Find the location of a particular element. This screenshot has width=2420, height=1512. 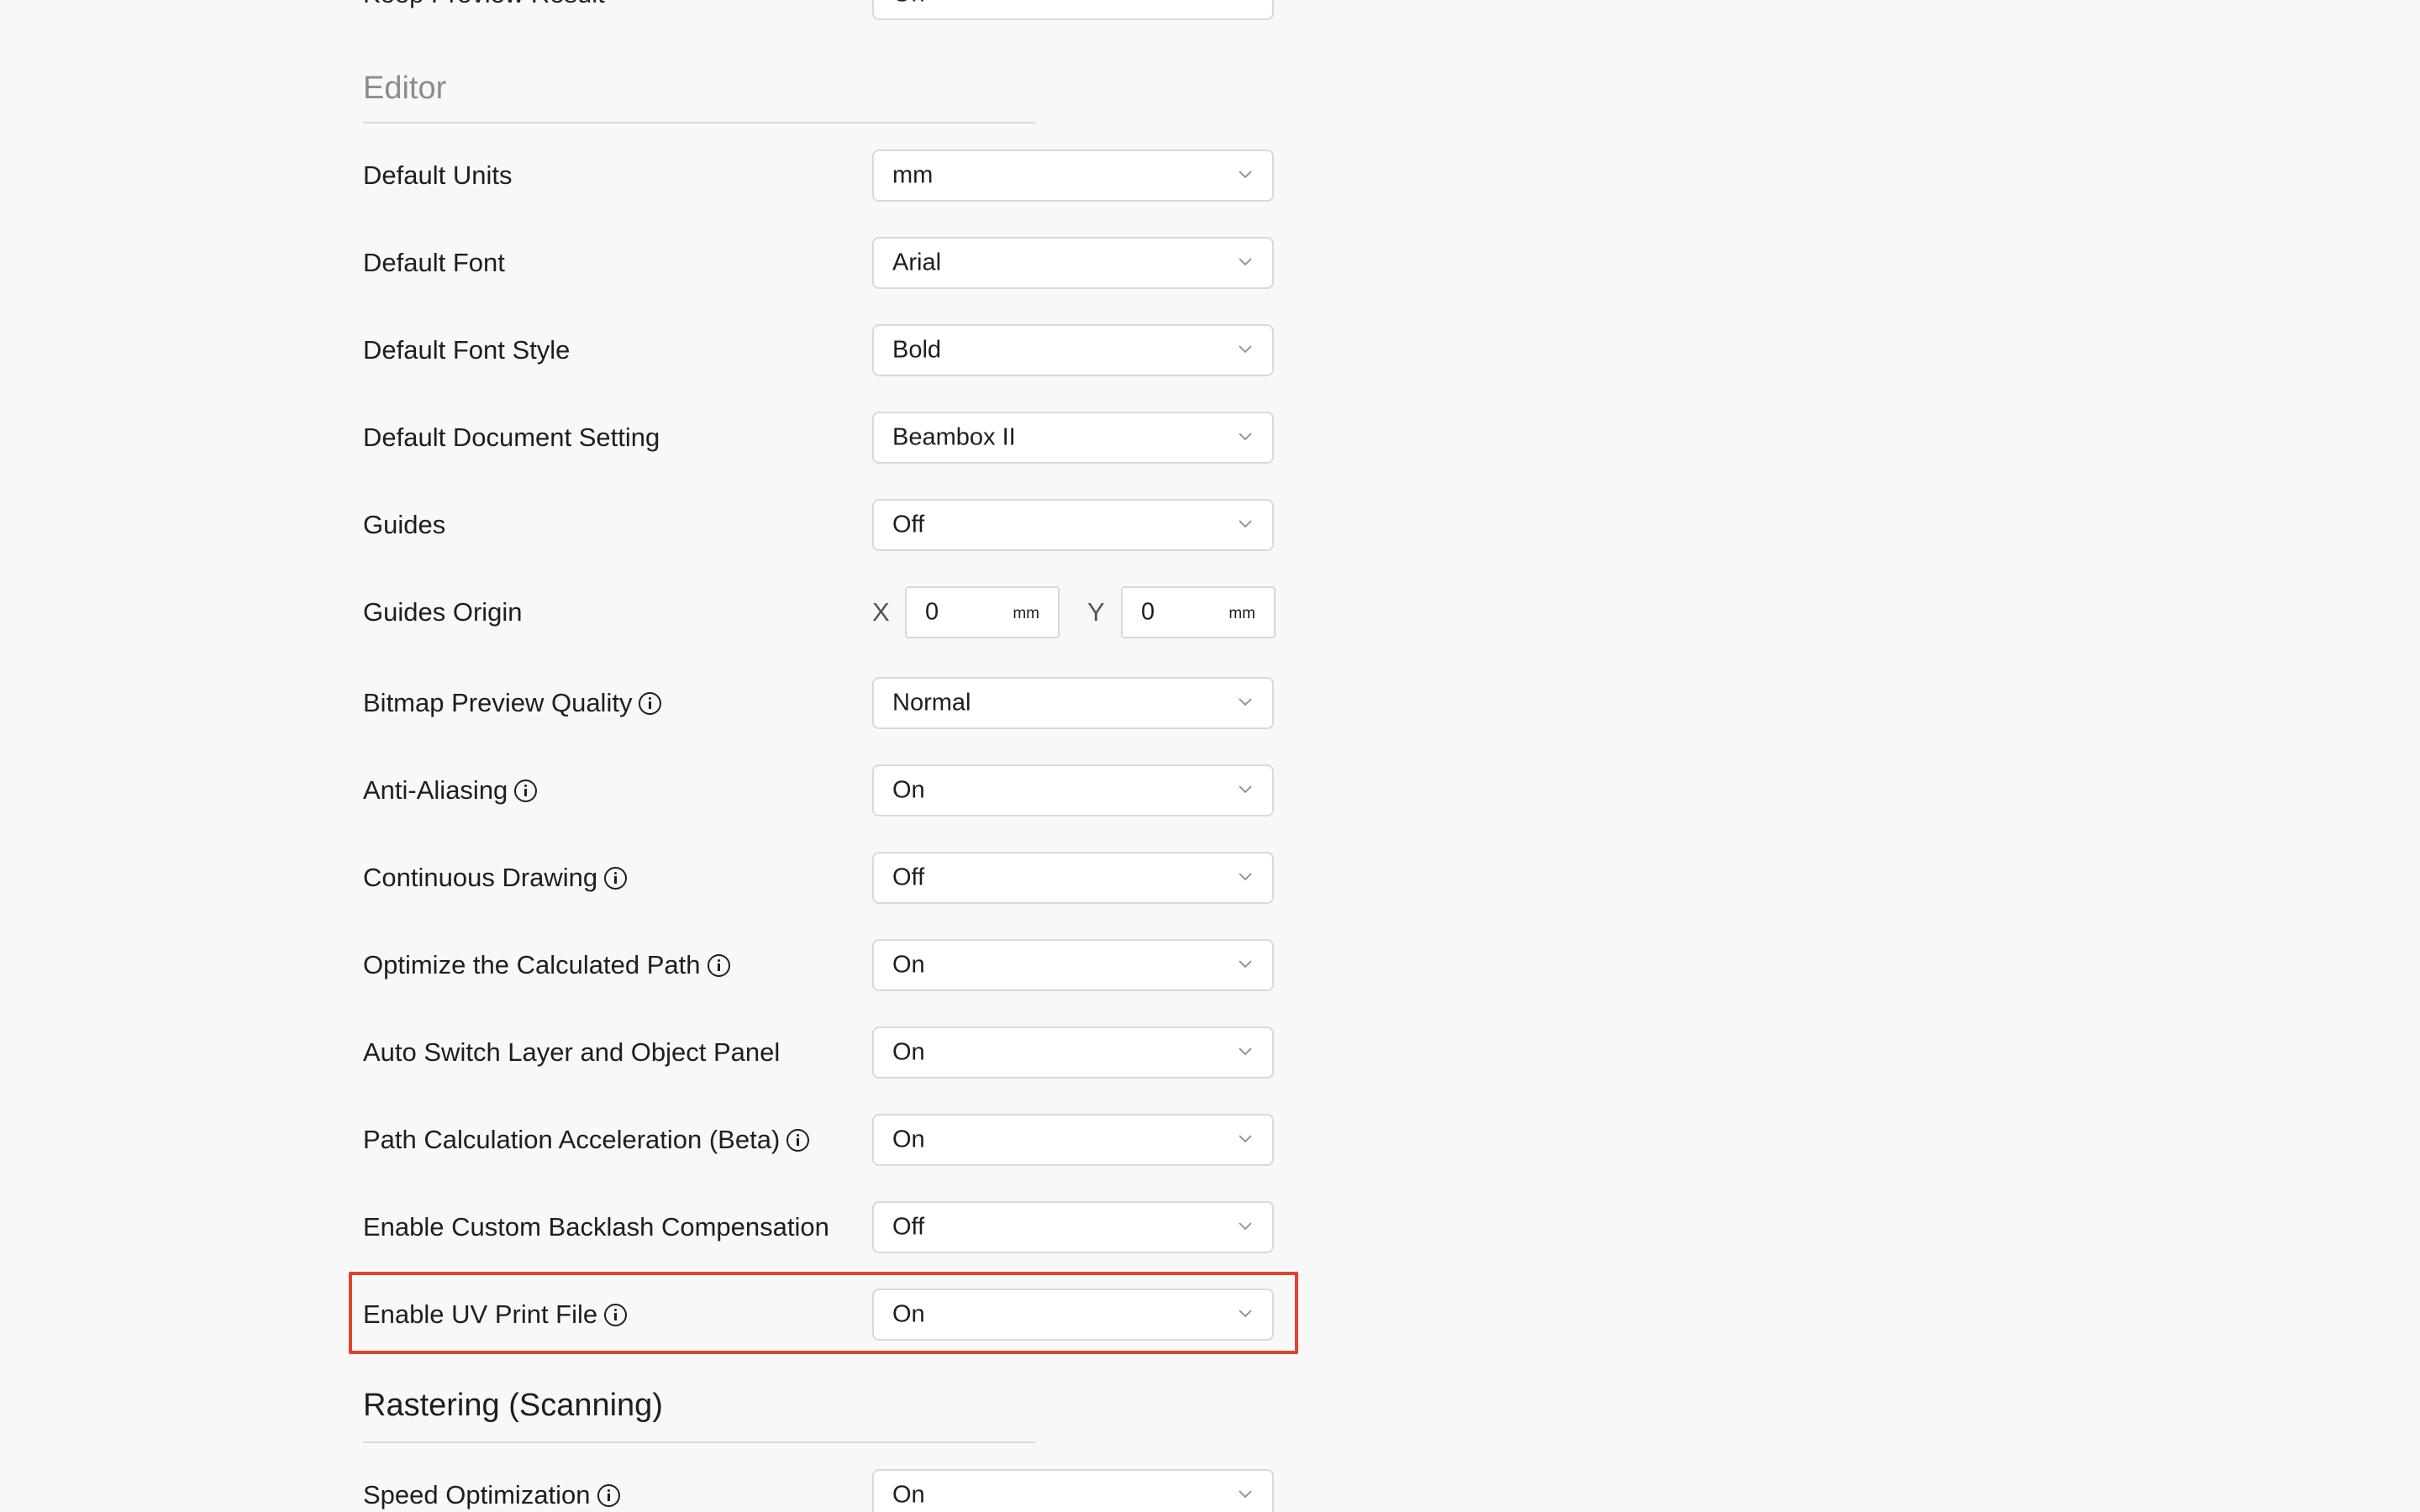

setting-row-path-calculation-acceleration: Path Calculation Acceleration (Beta) On is located at coordinates (818, 1140).